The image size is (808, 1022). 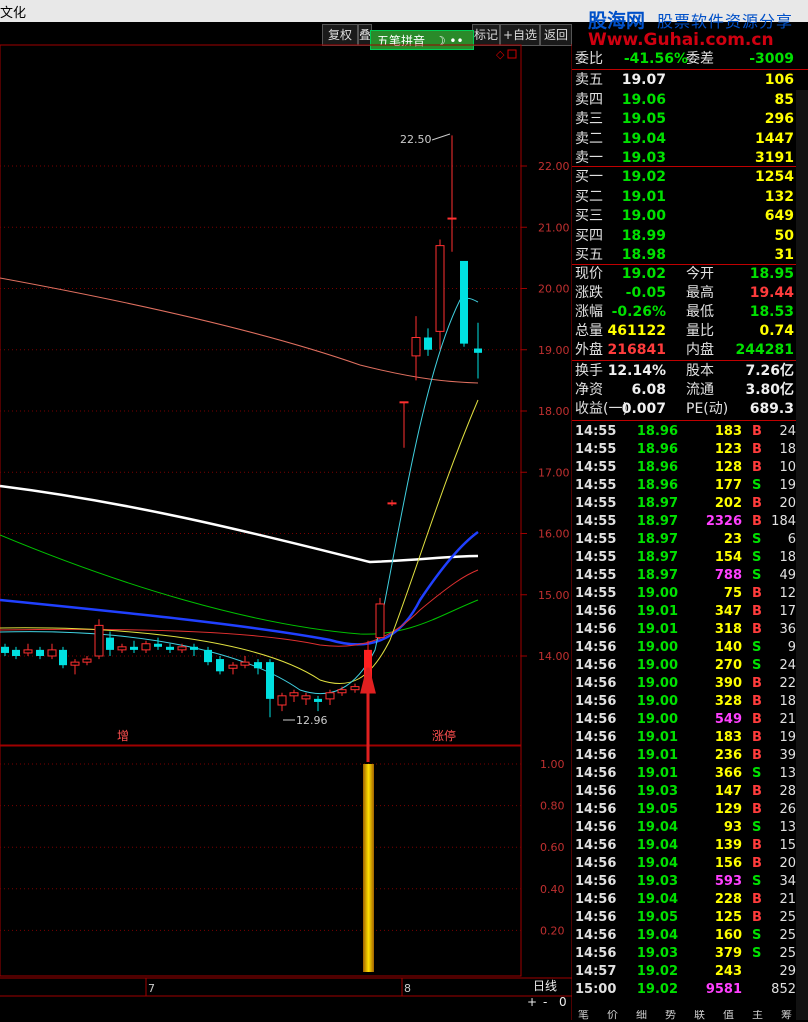 What do you see at coordinates (340, 35) in the screenshot?
I see `fuquan-button: 复权` at bounding box center [340, 35].